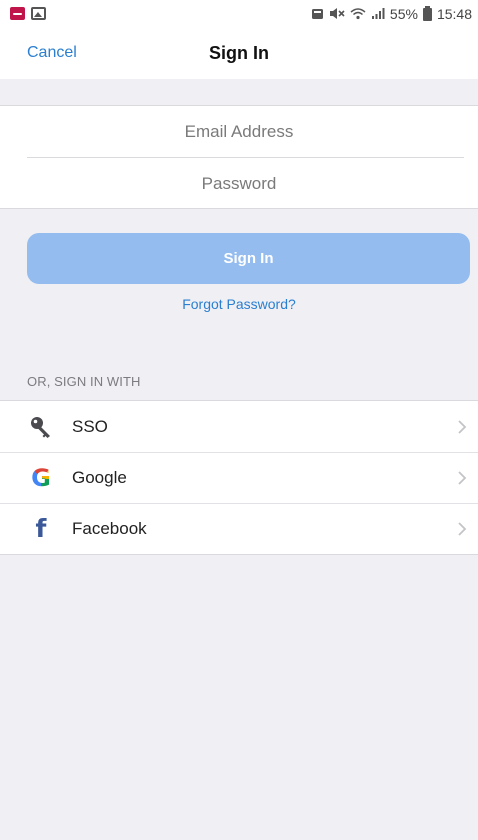 Image resolution: width=478 pixels, height=840 pixels. Describe the element at coordinates (84, 381) in the screenshot. I see `alt-signin-section-label: OR, SIGN IN WITH` at that location.